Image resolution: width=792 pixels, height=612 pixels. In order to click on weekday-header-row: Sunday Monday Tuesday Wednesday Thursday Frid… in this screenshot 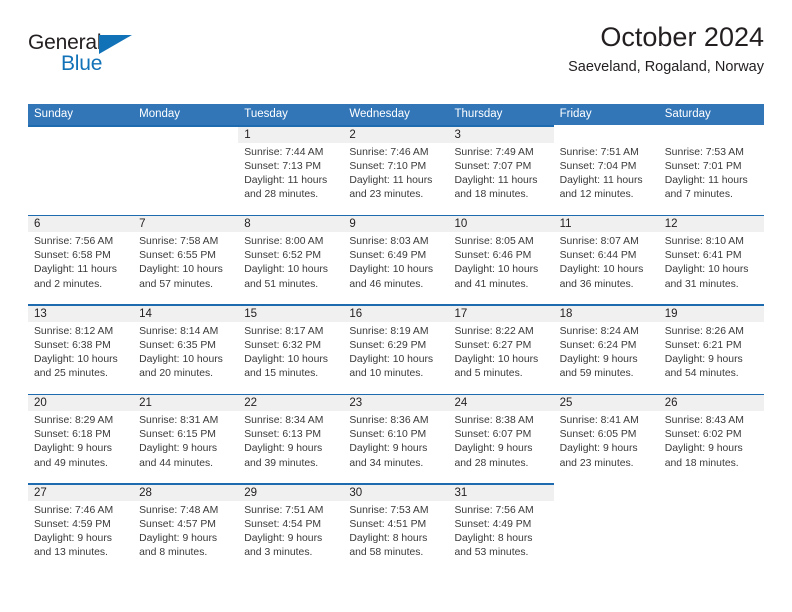, I will do `click(396, 114)`.